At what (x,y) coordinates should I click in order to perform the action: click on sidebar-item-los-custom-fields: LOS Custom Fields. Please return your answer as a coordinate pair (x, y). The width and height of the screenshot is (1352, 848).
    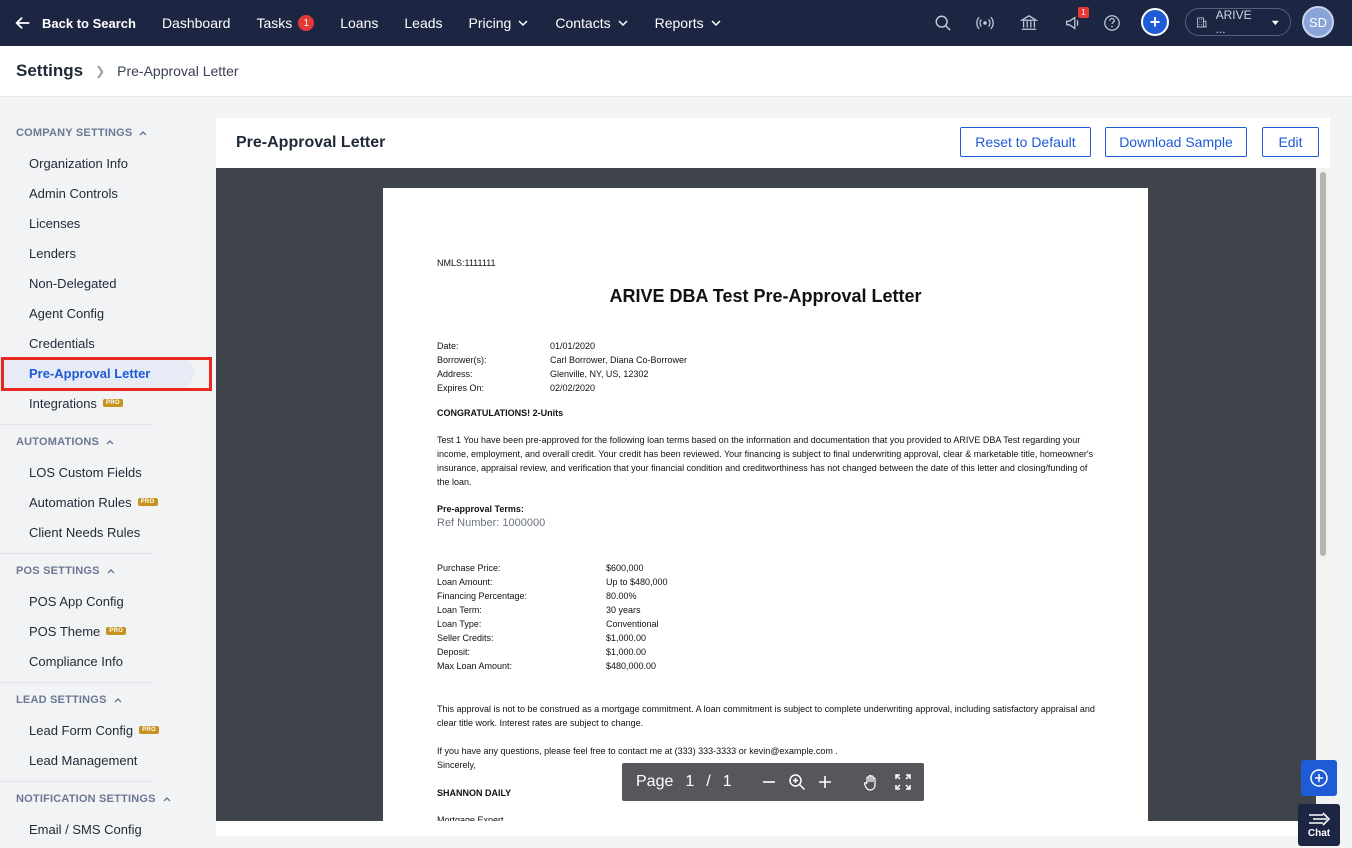
    Looking at the image, I should click on (106, 472).